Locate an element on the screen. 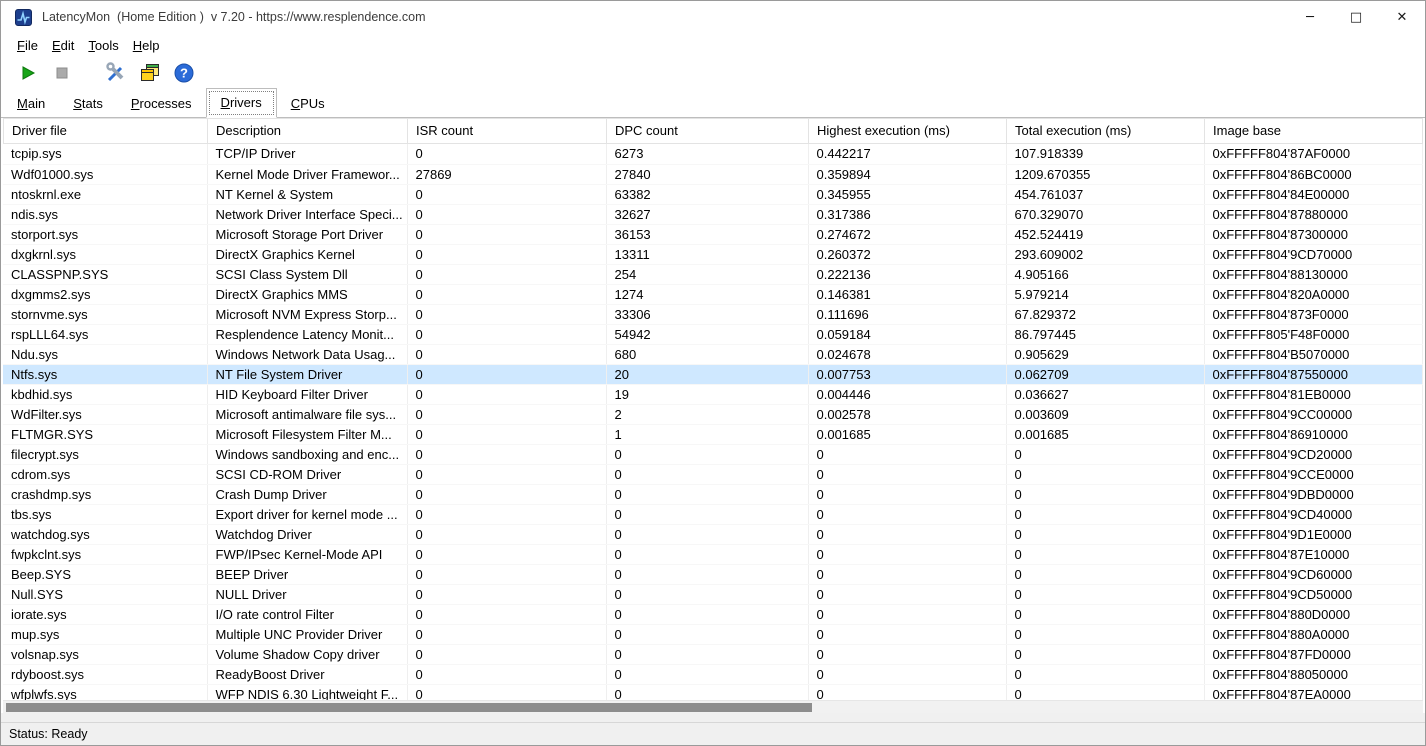 This screenshot has height=746, width=1426. cell: 0.260372 is located at coordinates (907, 254).